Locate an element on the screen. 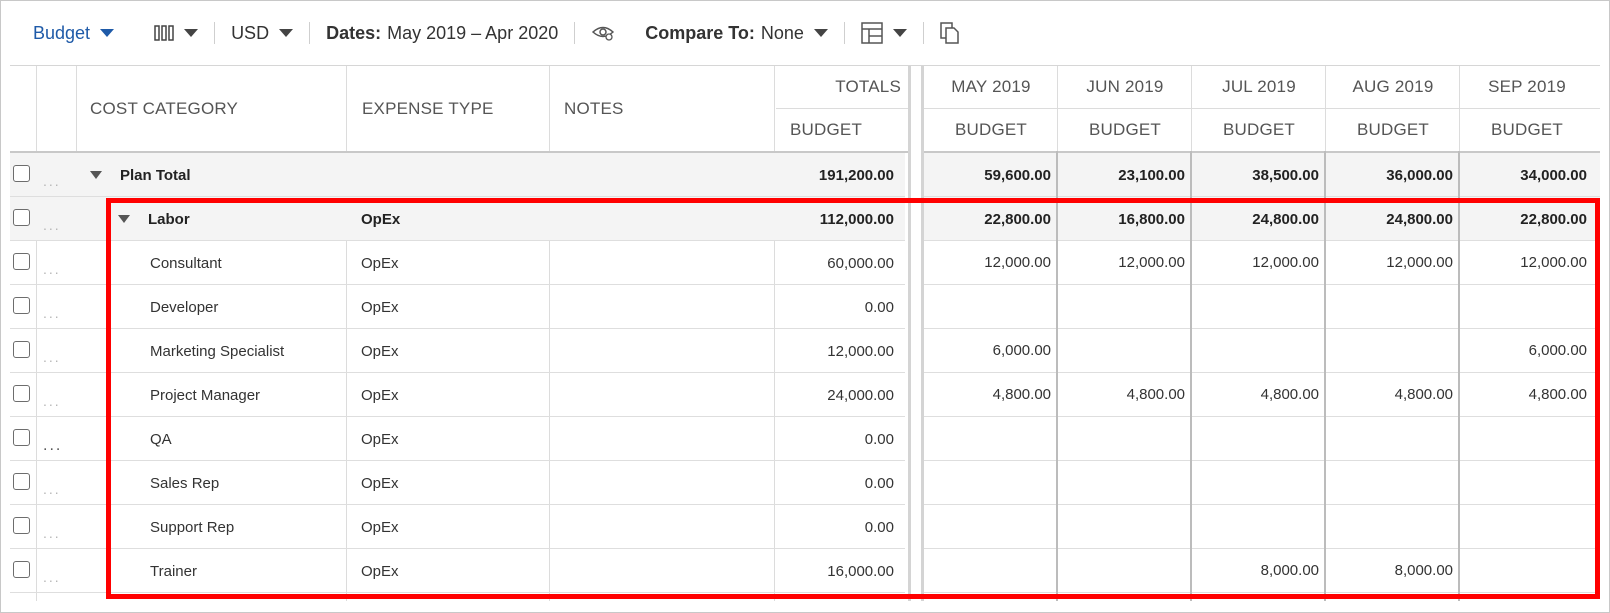  month-budget-cell: 59,600.00 is located at coordinates (991, 175).